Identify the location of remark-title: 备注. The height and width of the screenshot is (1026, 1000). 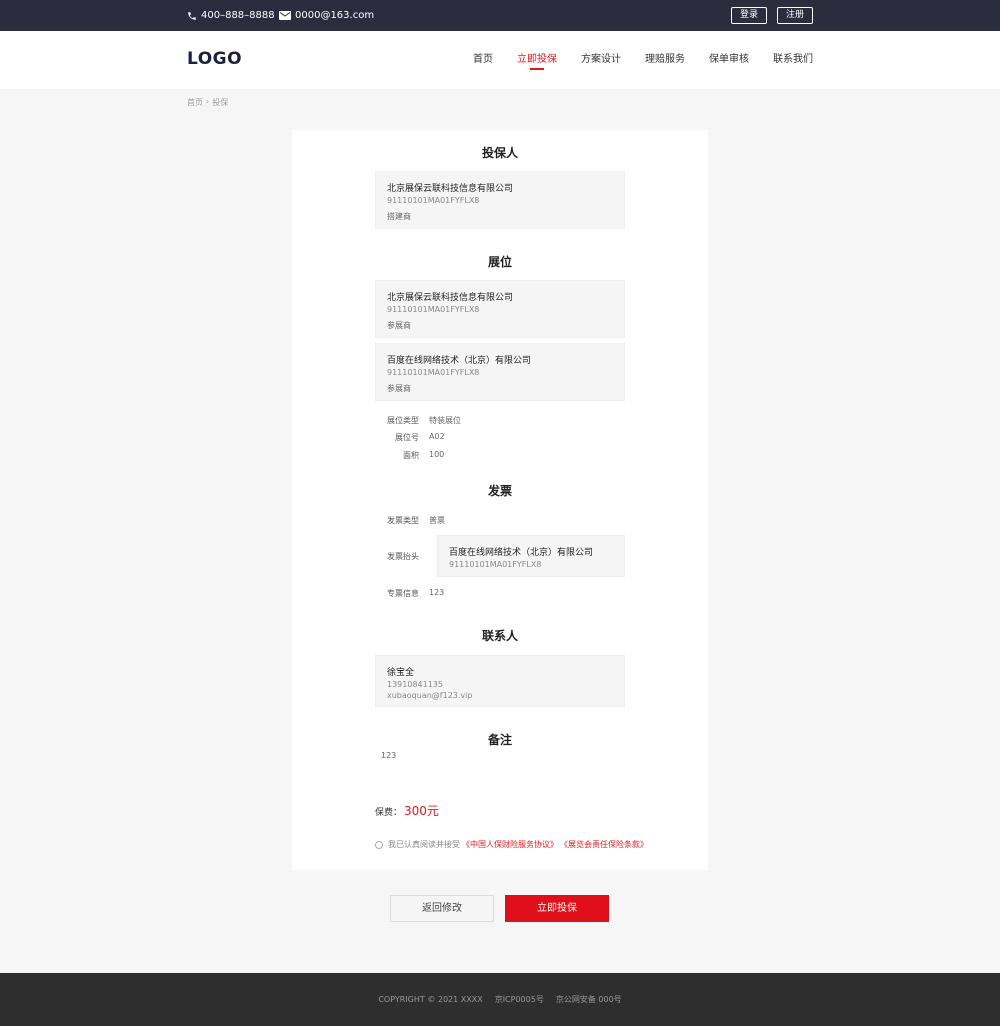
(499, 740).